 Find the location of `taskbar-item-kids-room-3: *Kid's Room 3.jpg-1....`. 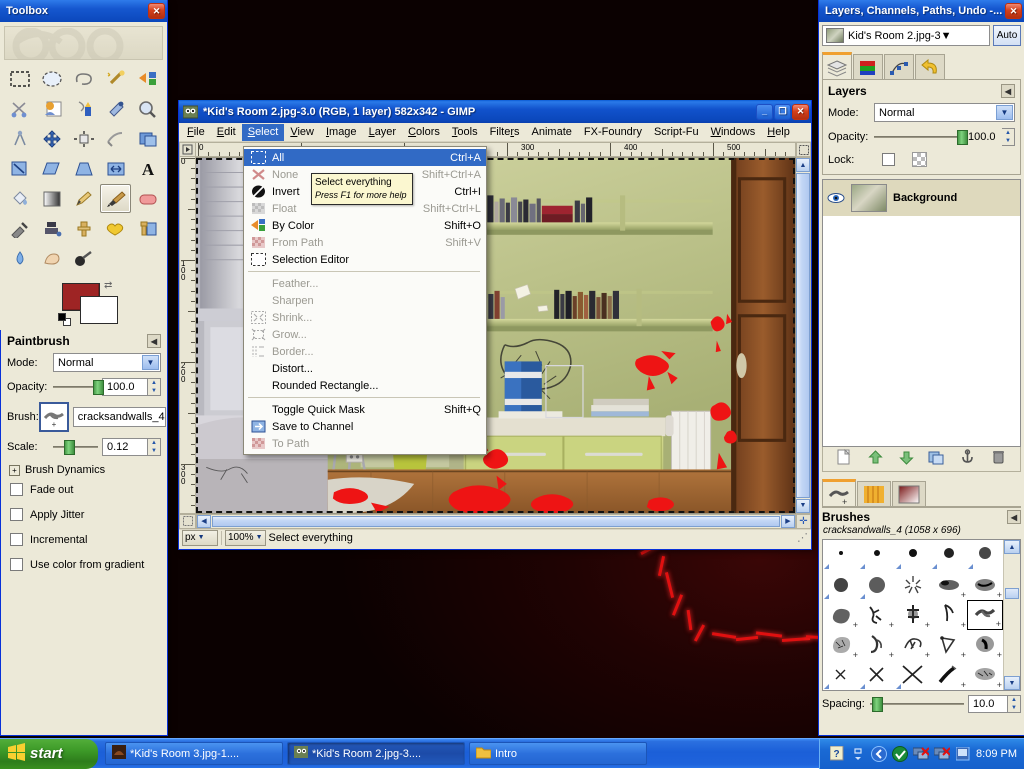

taskbar-item-kids-room-3: *Kid's Room 3.jpg-1.... is located at coordinates (194, 753).